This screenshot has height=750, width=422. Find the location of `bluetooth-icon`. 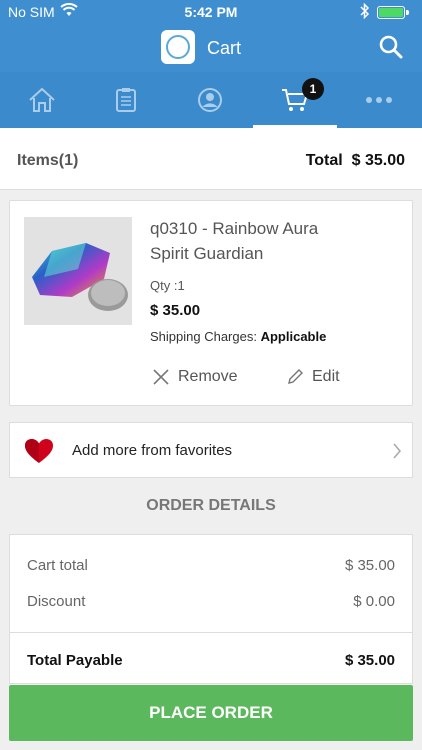

bluetooth-icon is located at coordinates (365, 12).